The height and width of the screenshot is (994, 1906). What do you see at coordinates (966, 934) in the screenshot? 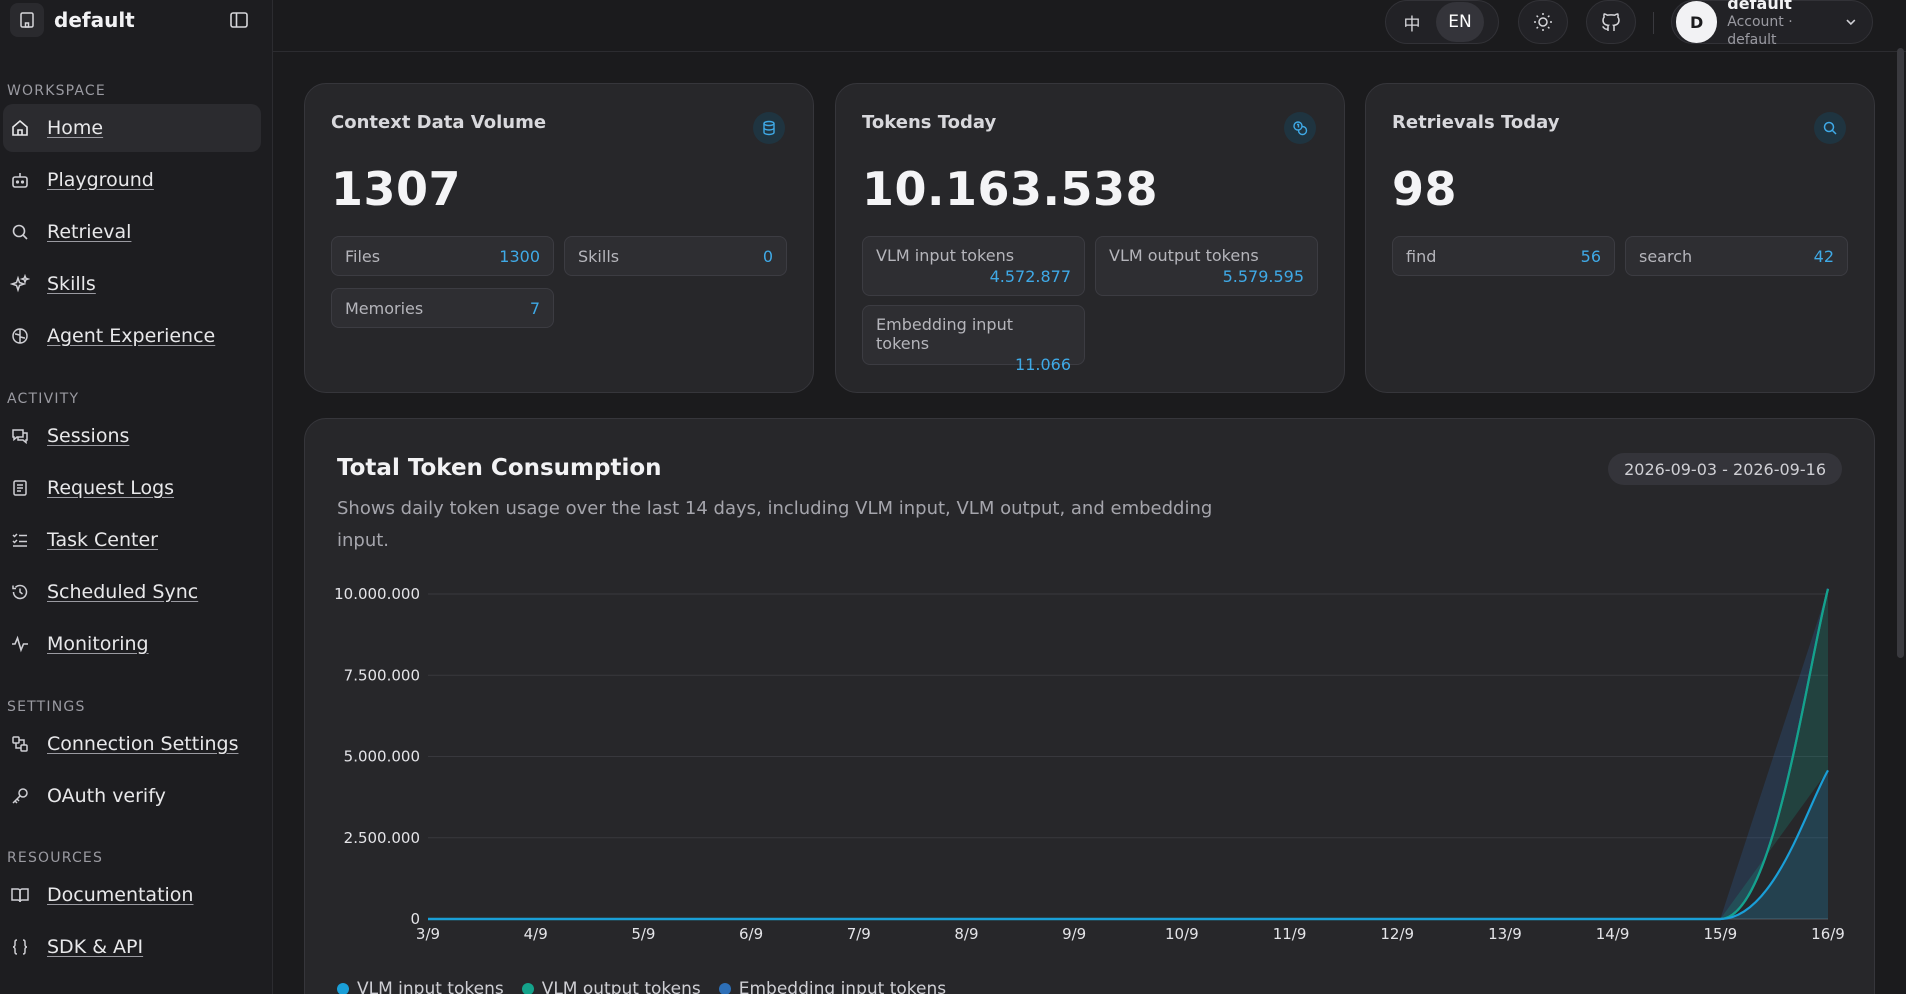
I see `x-tick-label: 8/9` at bounding box center [966, 934].